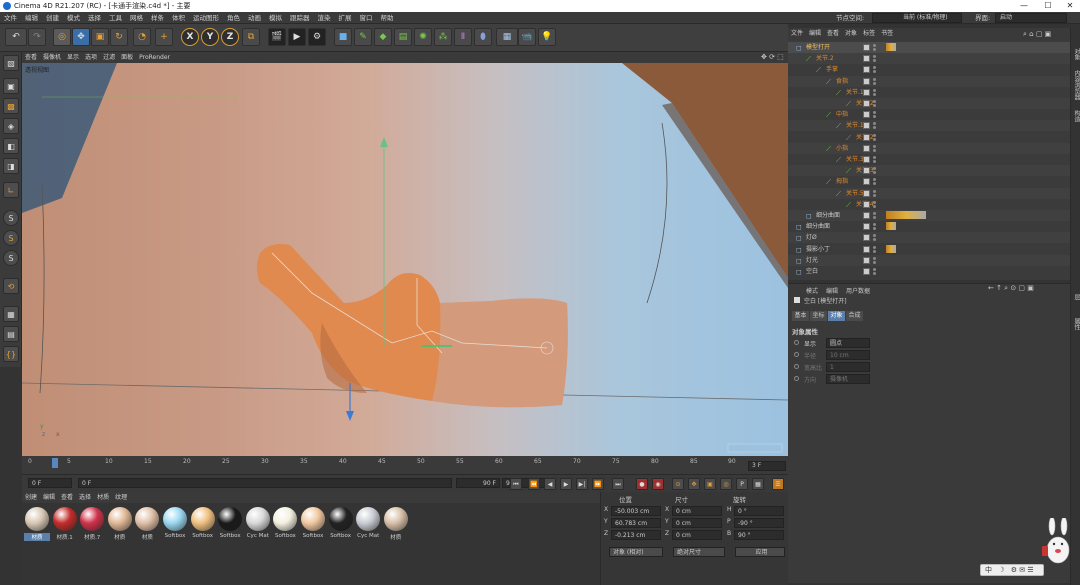 The image size is (1080, 585). What do you see at coordinates (855, 159) in the screenshot?
I see `object-name: 关节.3` at bounding box center [855, 159].